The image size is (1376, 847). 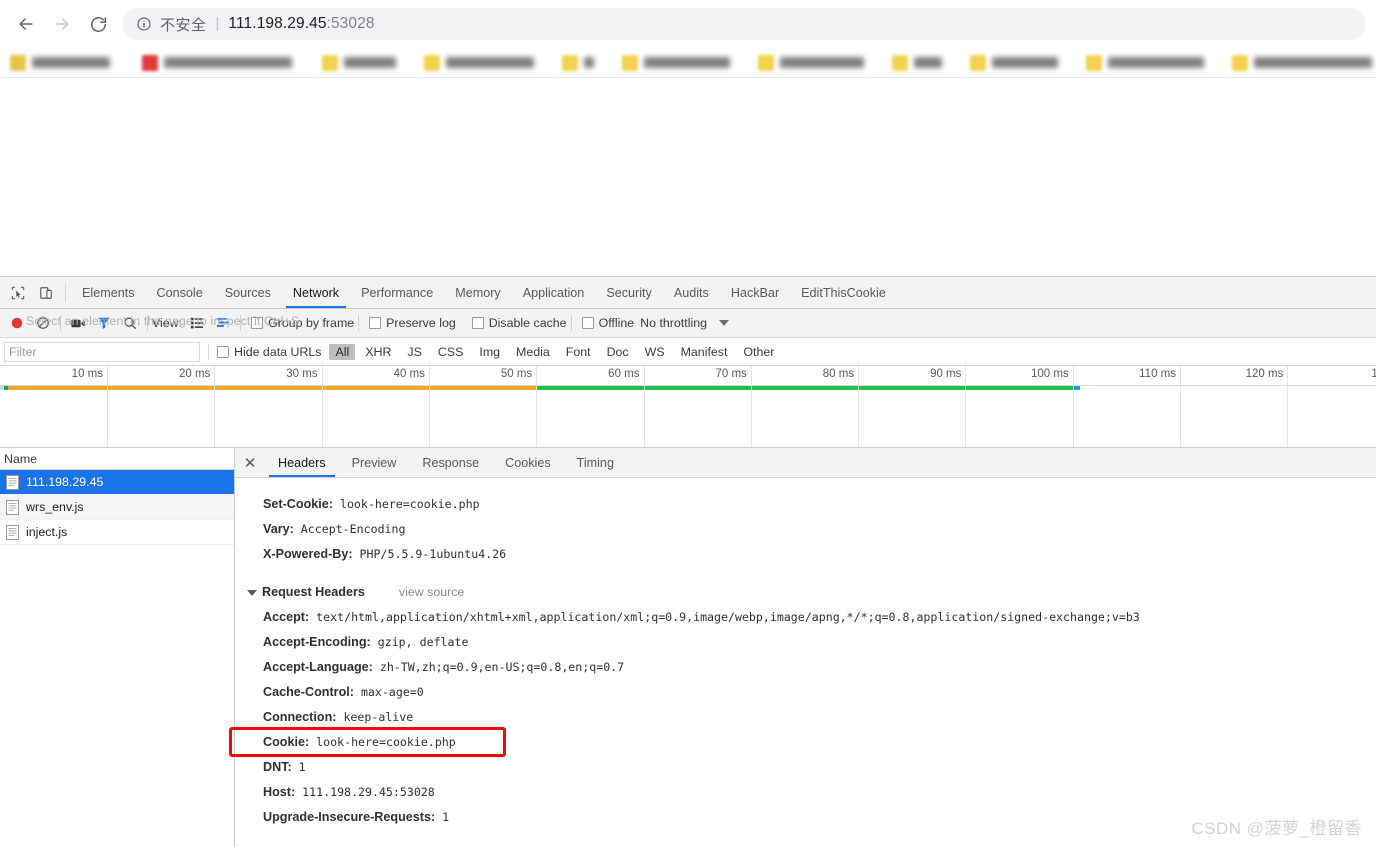 I want to click on details-tab-bar: ✕ Headers Preview Response Cookies Timing, so click(x=805, y=463).